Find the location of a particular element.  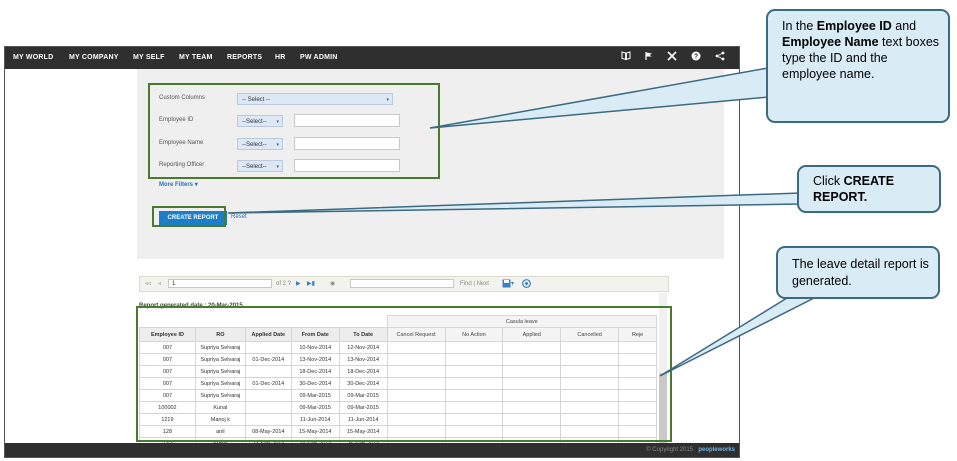

callout-1-text-a: In the is located at coordinates (799, 26).